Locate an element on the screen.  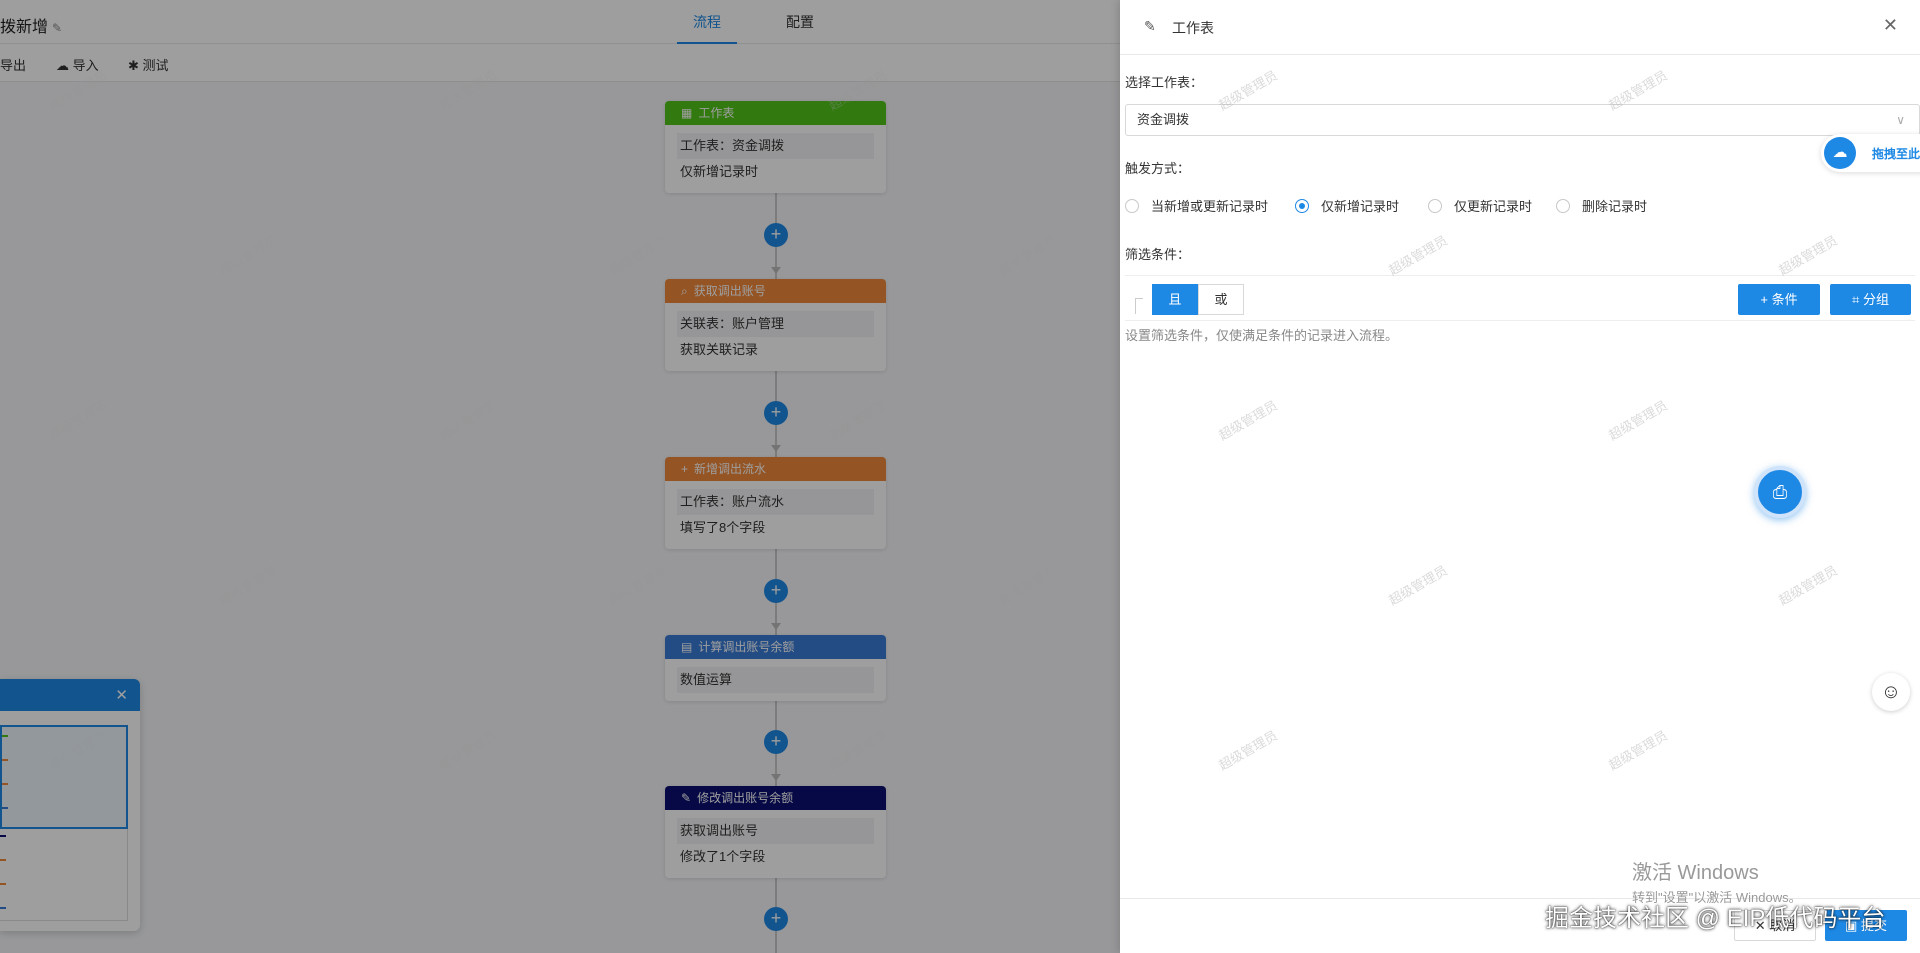
chevron-down-icon: ∨ is located at coordinates (1900, 120).